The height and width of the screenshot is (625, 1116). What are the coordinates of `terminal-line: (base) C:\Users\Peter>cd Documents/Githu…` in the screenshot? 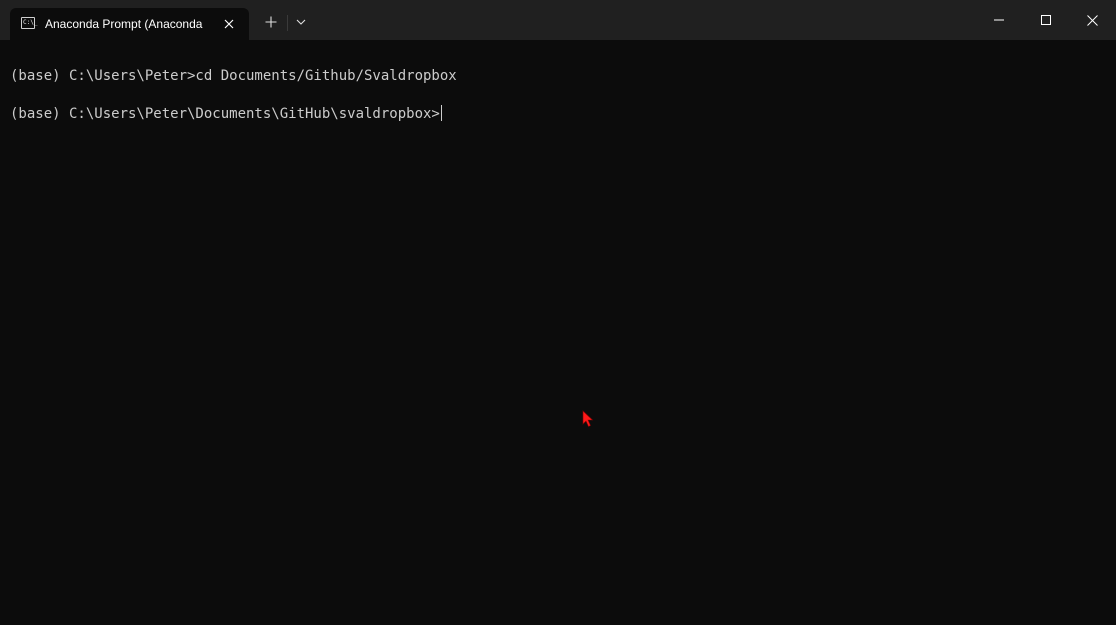 It's located at (233, 76).